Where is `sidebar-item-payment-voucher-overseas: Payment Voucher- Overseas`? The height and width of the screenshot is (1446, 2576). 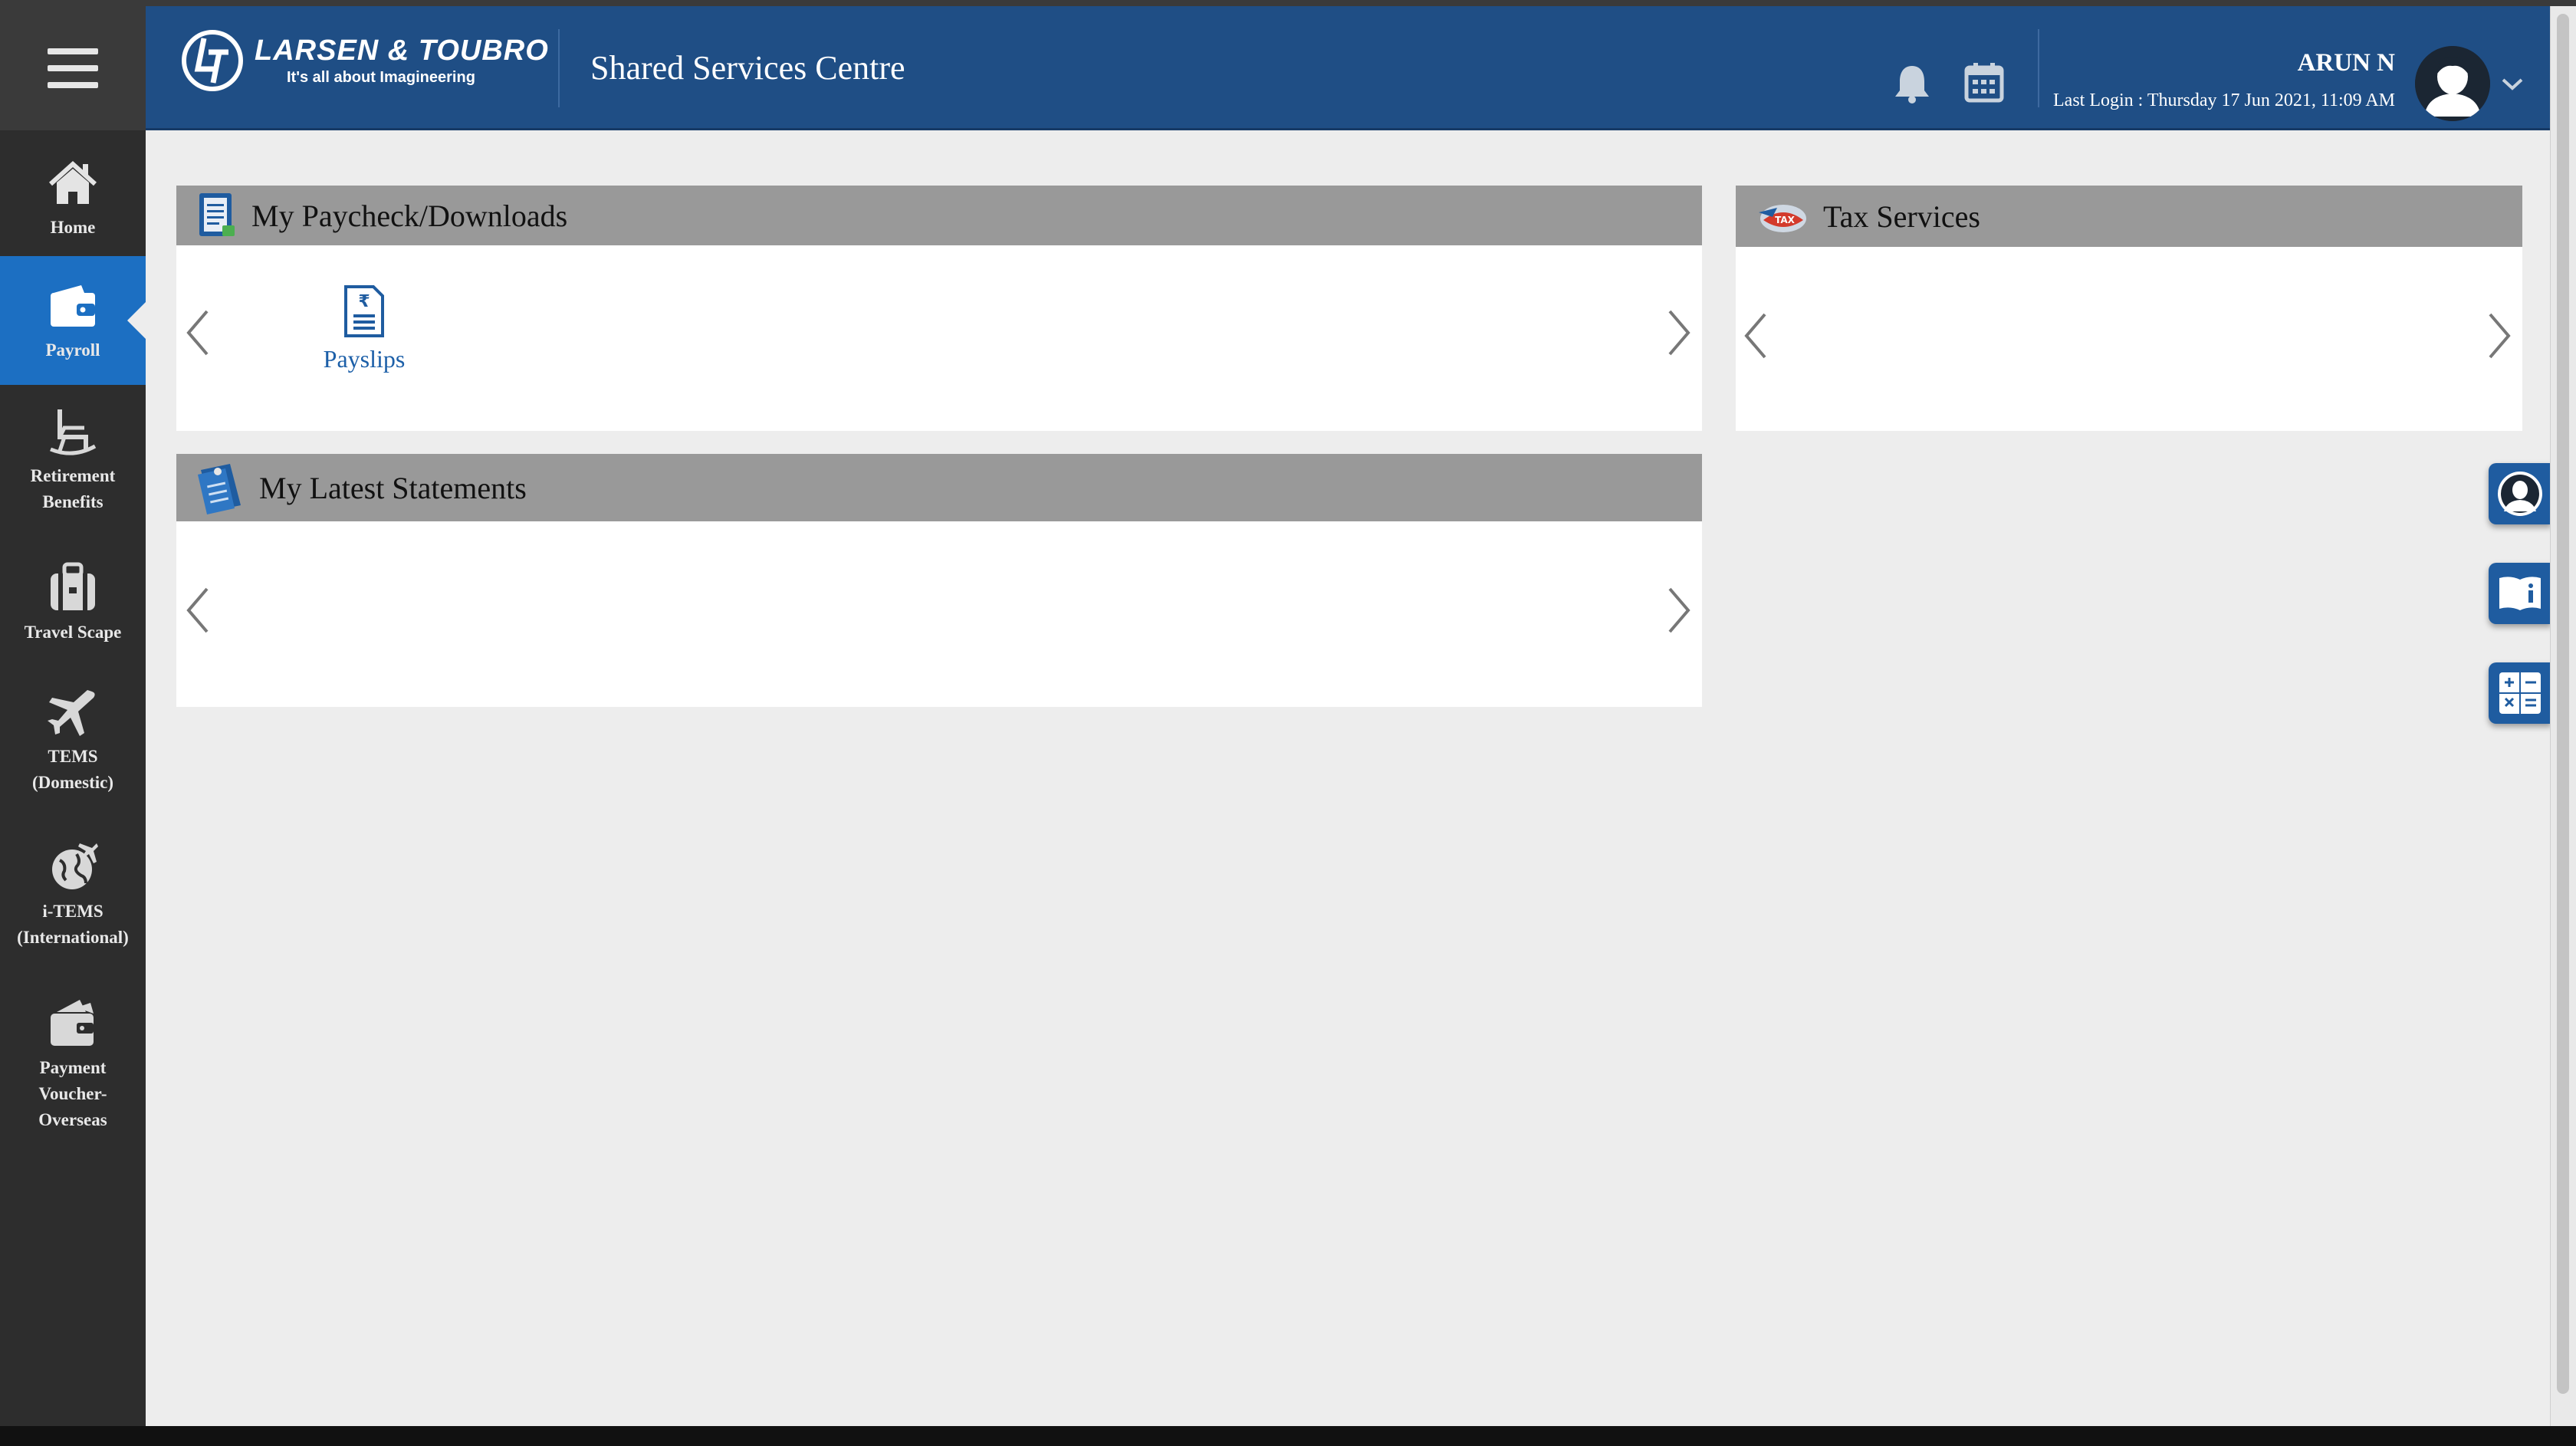
sidebar-item-payment-voucher-overseas: Payment Voucher- Overseas is located at coordinates (73, 1070).